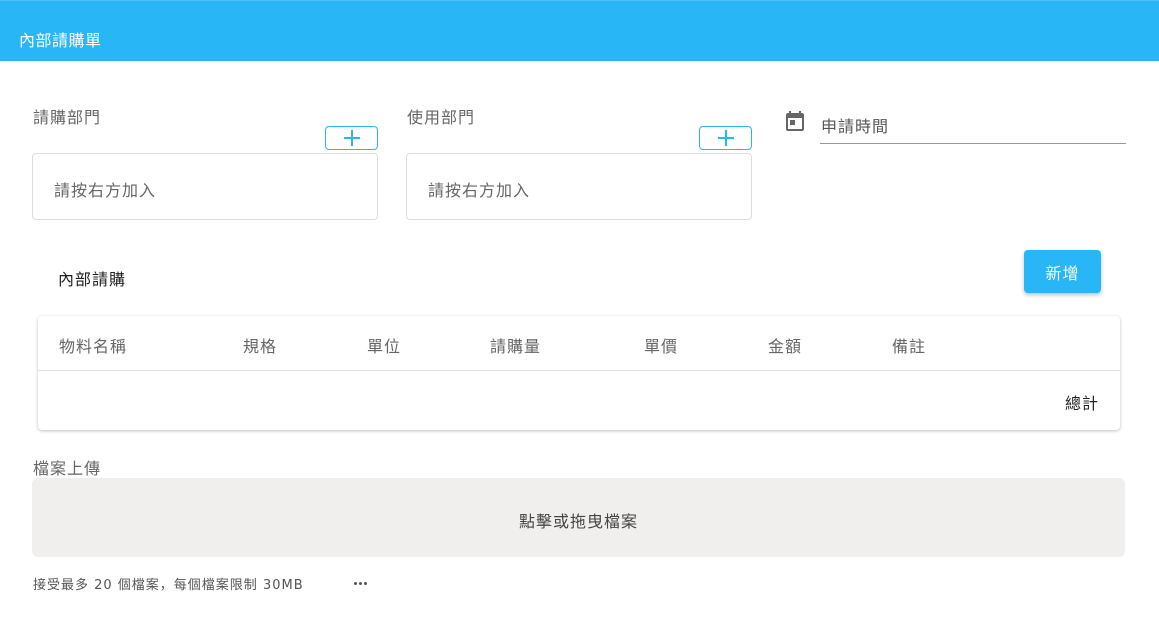 The width and height of the screenshot is (1159, 643). What do you see at coordinates (384, 346) in the screenshot?
I see `column-header-unit: 單位` at bounding box center [384, 346].